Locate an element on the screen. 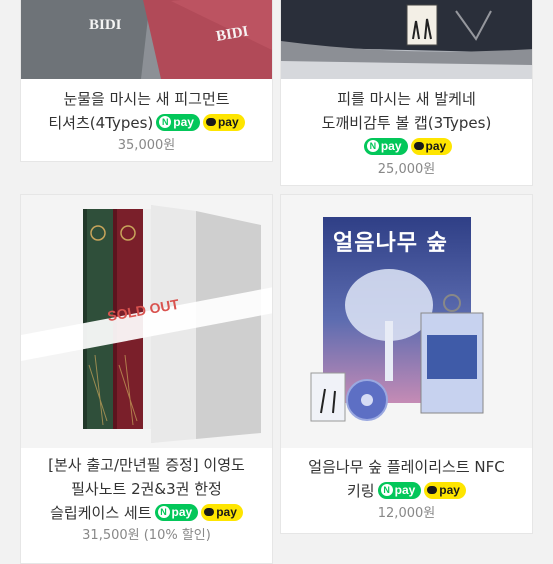 The image size is (553, 564). cap-illustration is located at coordinates (406, 39).